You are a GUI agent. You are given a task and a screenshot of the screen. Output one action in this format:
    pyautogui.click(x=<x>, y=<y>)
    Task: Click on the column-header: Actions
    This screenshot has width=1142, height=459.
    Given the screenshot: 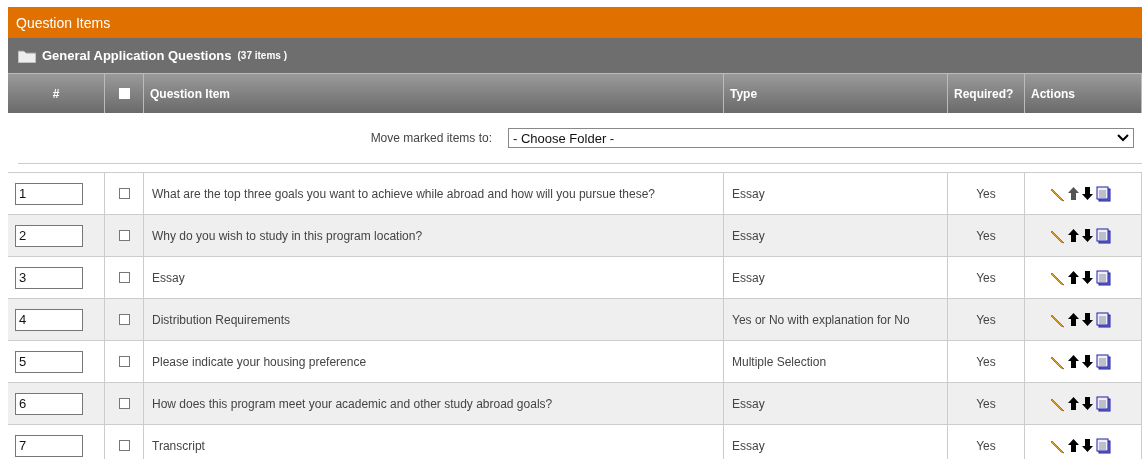 What is the action you would take?
    pyautogui.click(x=1083, y=93)
    